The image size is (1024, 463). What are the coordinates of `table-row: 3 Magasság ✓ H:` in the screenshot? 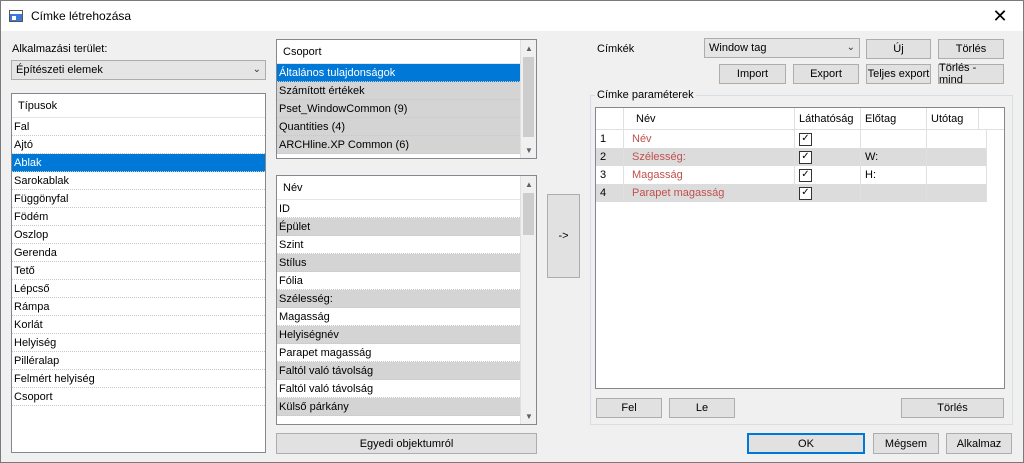 It's located at (791, 175).